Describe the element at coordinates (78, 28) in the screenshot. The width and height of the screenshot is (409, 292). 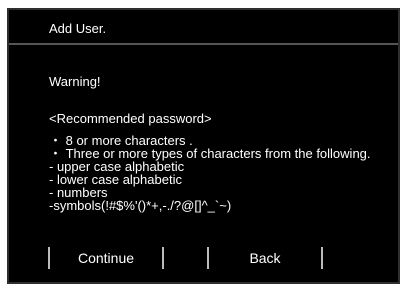
I see `dialog-title: Add User.` at that location.